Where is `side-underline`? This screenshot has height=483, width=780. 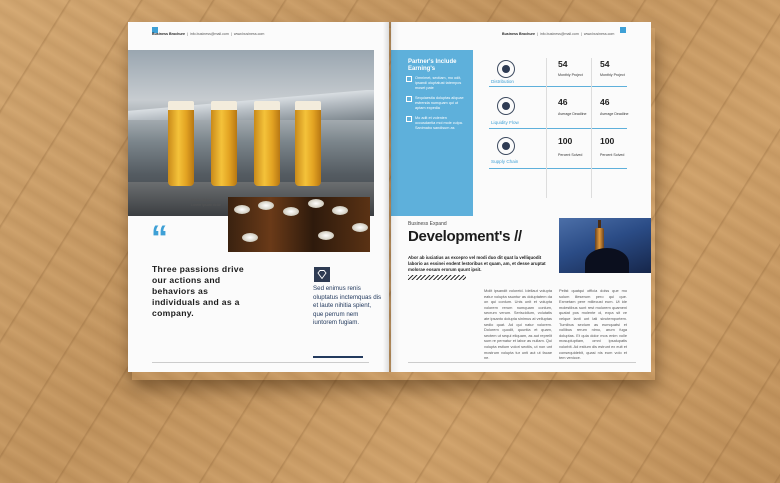 side-underline is located at coordinates (338, 357).